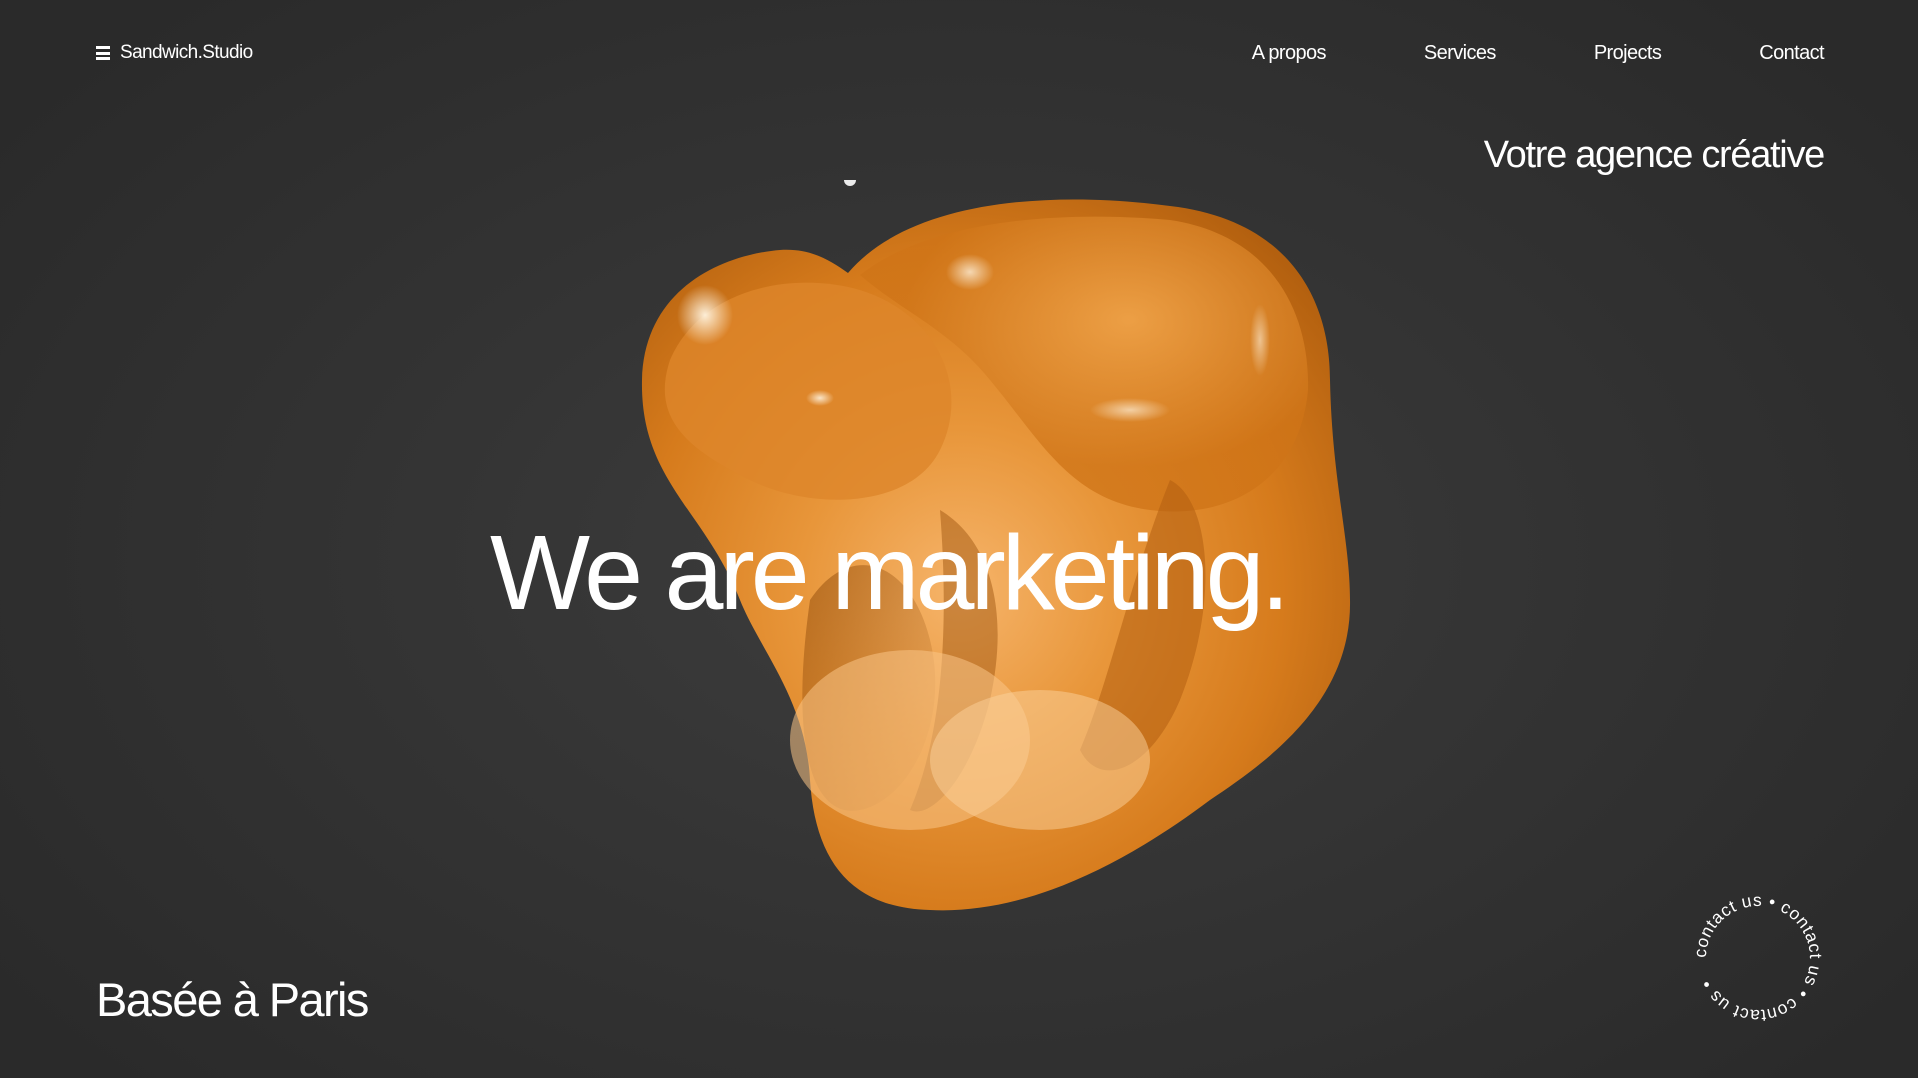  I want to click on main-nav: A propos Services Projects Contact, so click(1489, 53).